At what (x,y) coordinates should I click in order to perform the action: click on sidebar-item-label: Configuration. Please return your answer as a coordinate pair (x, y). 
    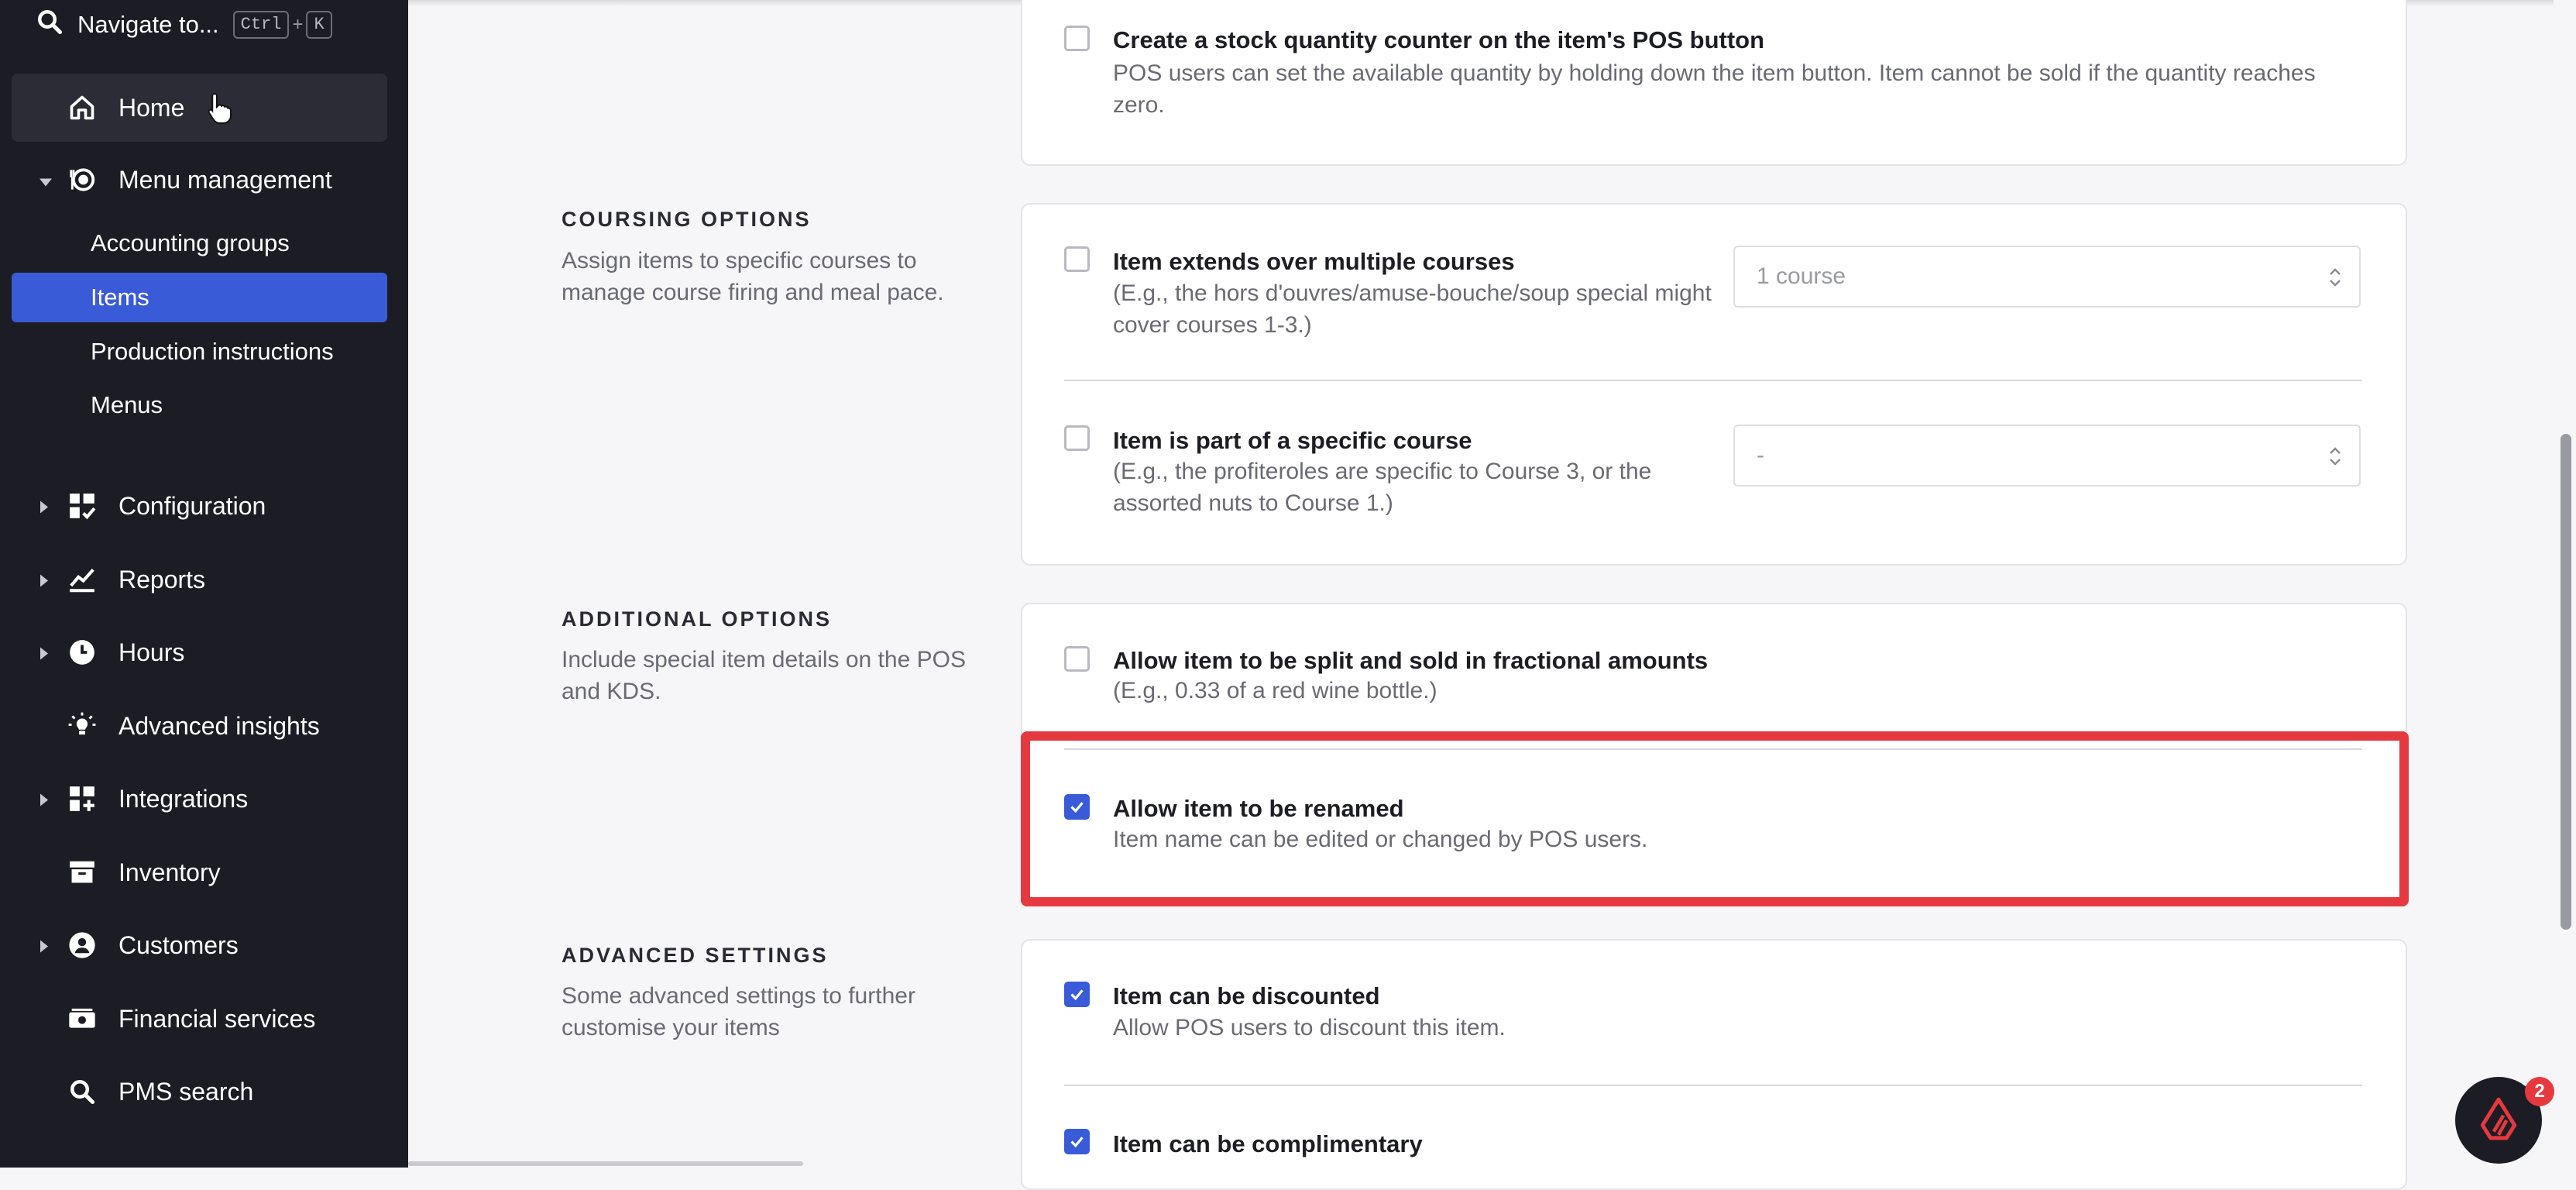
    Looking at the image, I should click on (192, 506).